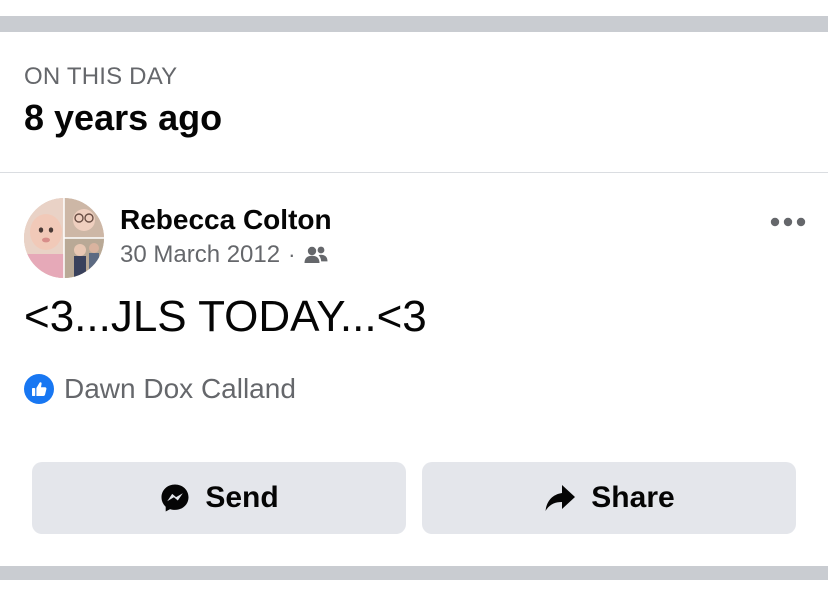 The height and width of the screenshot is (594, 828). I want to click on send-button: Send, so click(219, 498).